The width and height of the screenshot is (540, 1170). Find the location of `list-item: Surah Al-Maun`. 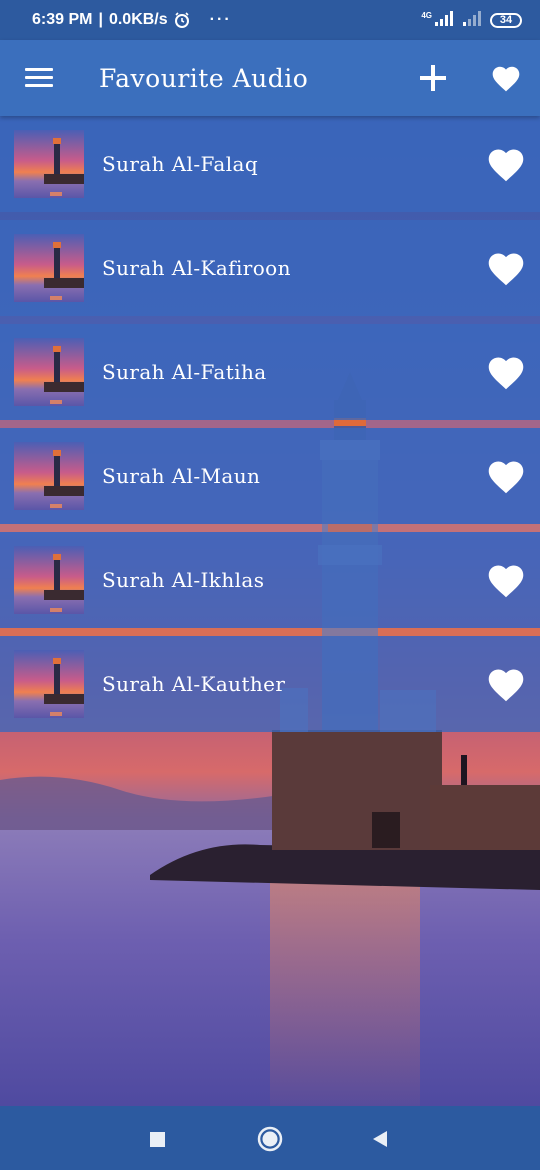

list-item: Surah Al-Maun is located at coordinates (270, 476).